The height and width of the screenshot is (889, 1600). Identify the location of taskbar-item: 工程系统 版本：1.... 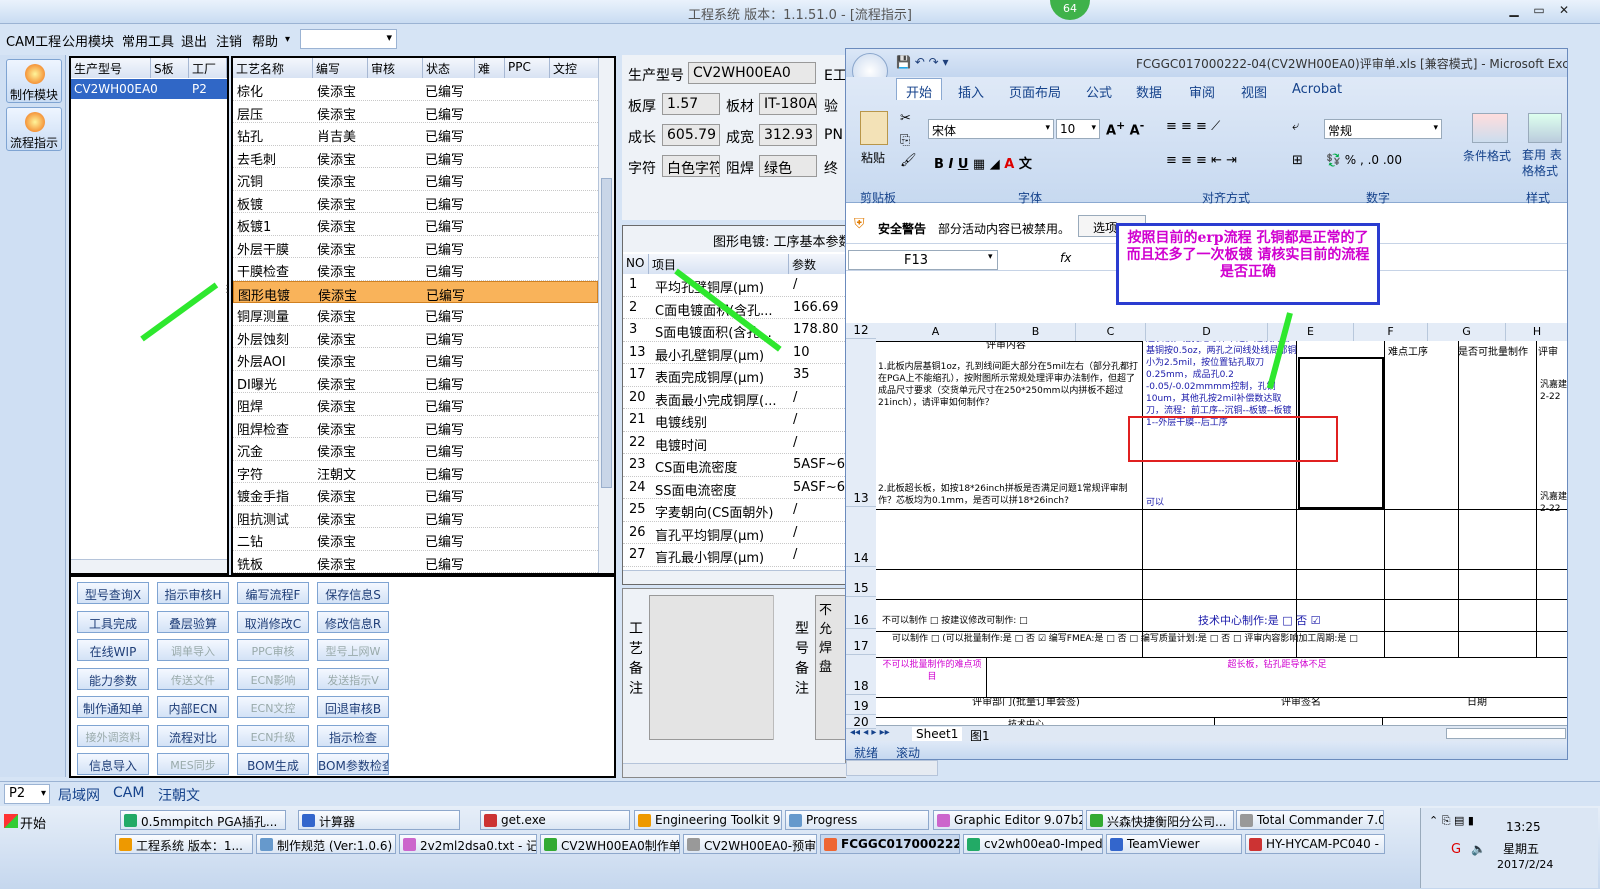
(184, 844).